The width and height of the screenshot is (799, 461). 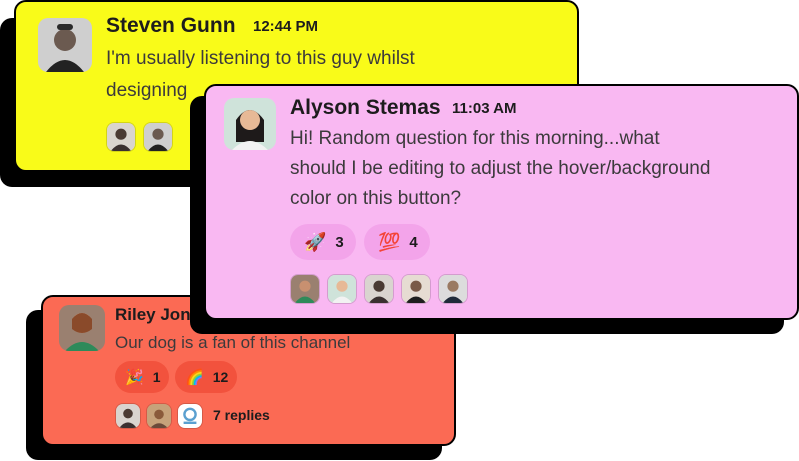 What do you see at coordinates (376, 198) in the screenshot?
I see `message-text-line: color on this button?` at bounding box center [376, 198].